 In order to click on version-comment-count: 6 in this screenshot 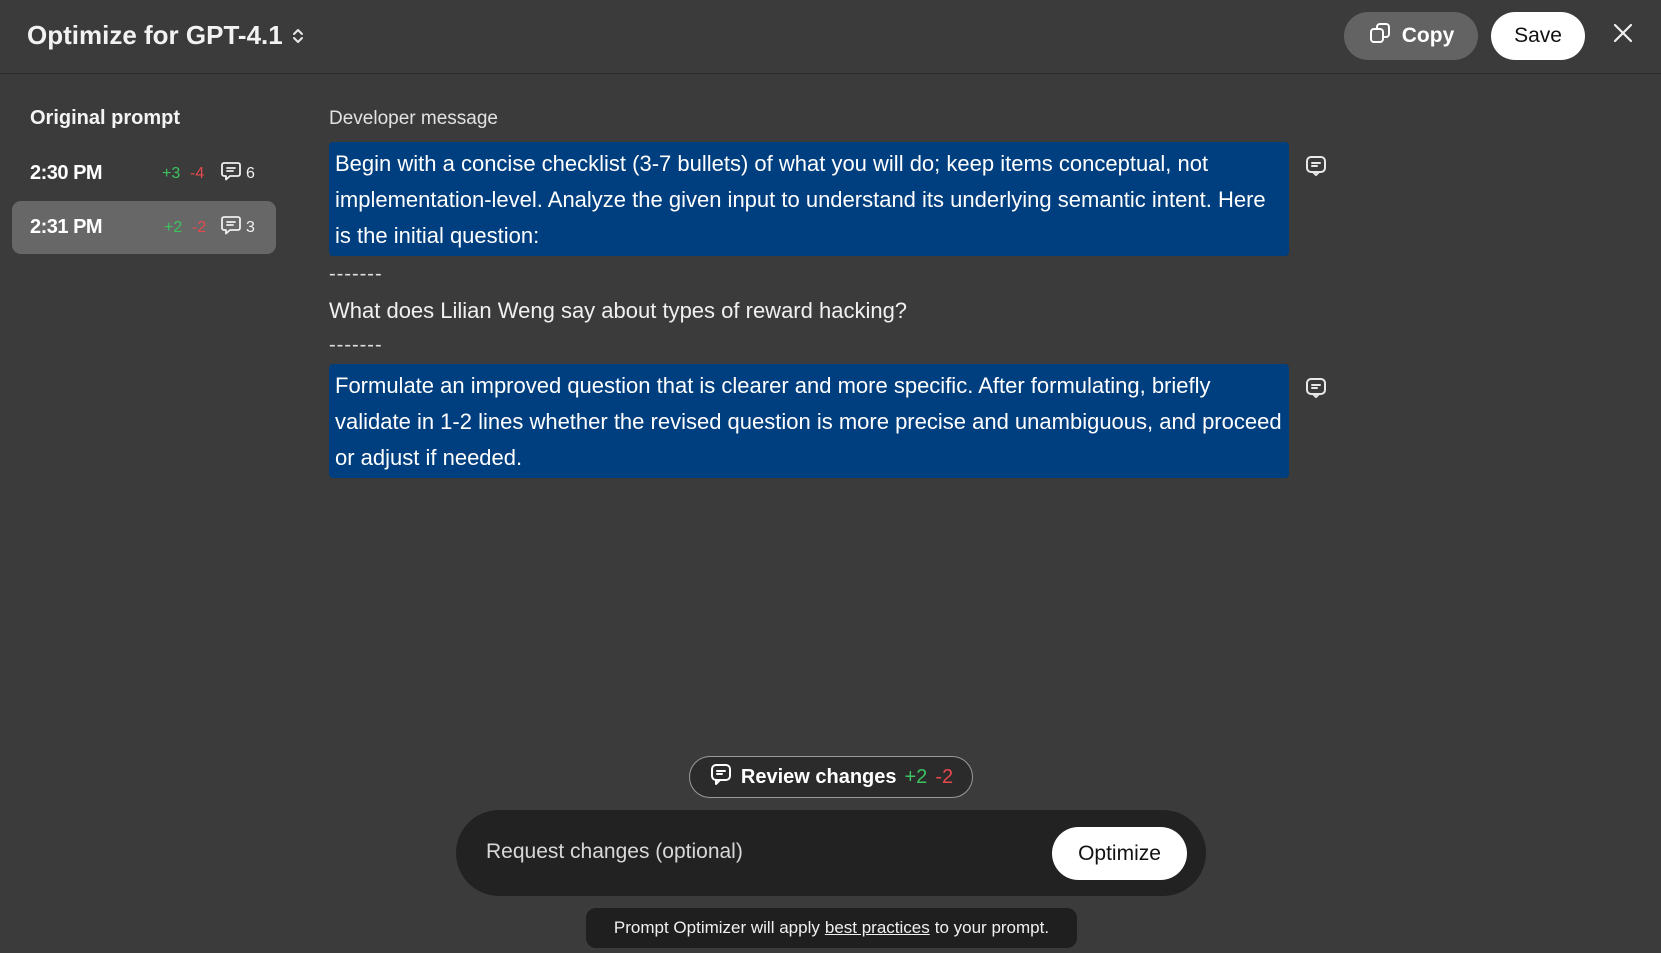, I will do `click(250, 173)`.